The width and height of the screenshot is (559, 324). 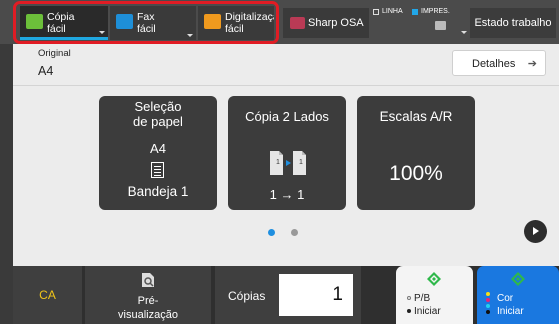 I want to click on original-value: A4, so click(x=46, y=71).